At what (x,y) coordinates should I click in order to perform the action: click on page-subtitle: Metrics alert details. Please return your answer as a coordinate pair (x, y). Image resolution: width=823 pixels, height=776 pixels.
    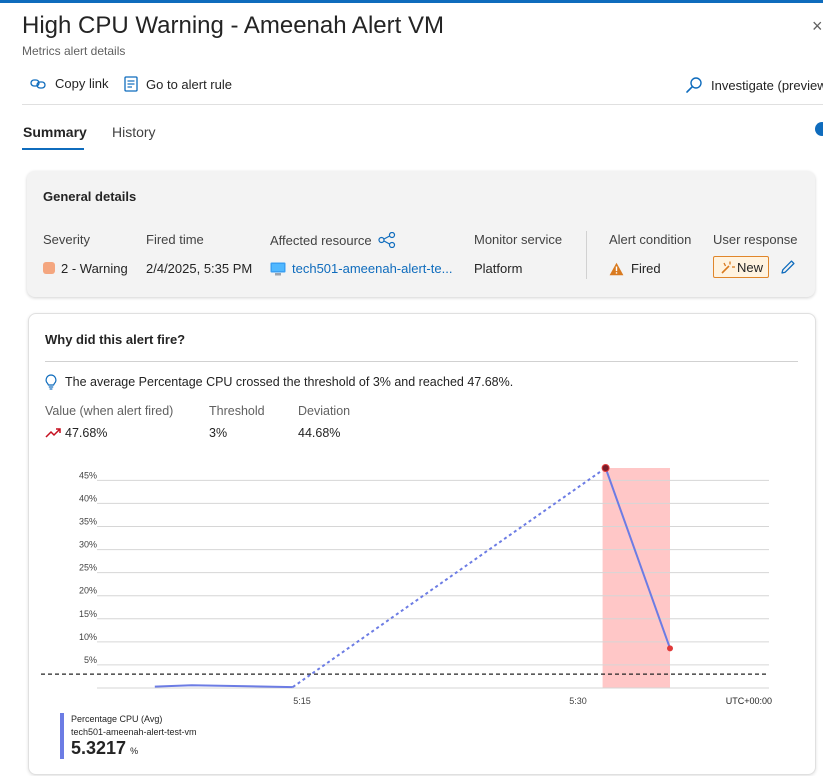
    Looking at the image, I should click on (74, 51).